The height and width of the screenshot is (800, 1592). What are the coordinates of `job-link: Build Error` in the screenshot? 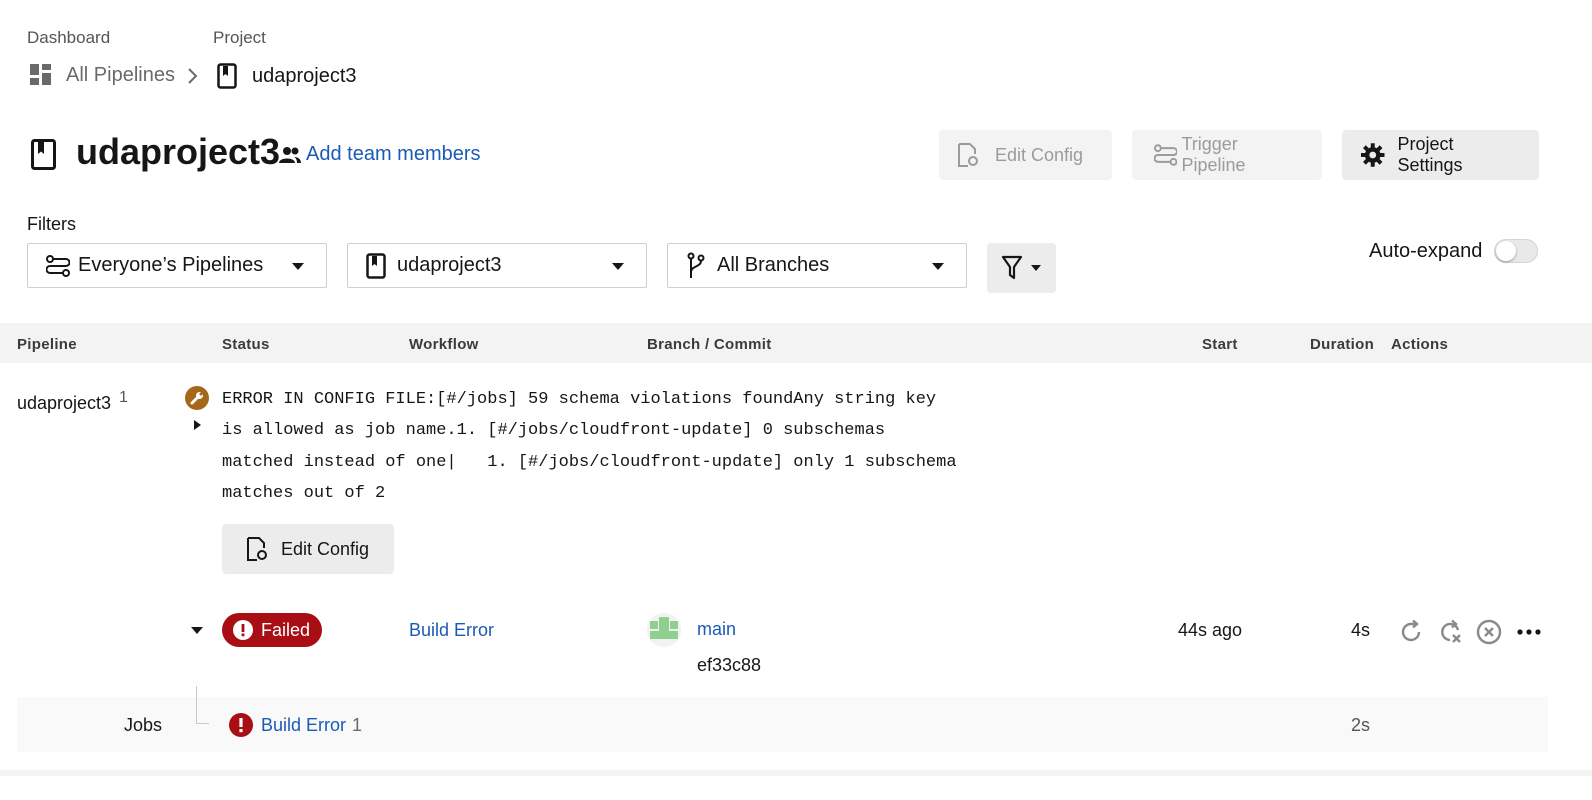 It's located at (303, 725).